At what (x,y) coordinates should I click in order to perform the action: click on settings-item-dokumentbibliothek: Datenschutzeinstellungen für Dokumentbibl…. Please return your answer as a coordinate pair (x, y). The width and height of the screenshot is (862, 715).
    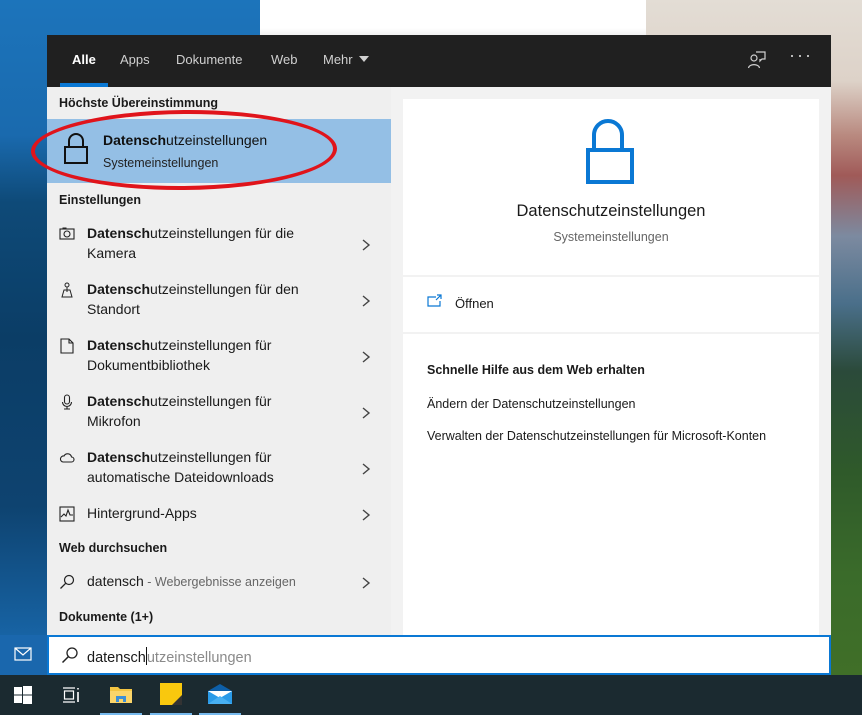
    Looking at the image, I should click on (219, 357).